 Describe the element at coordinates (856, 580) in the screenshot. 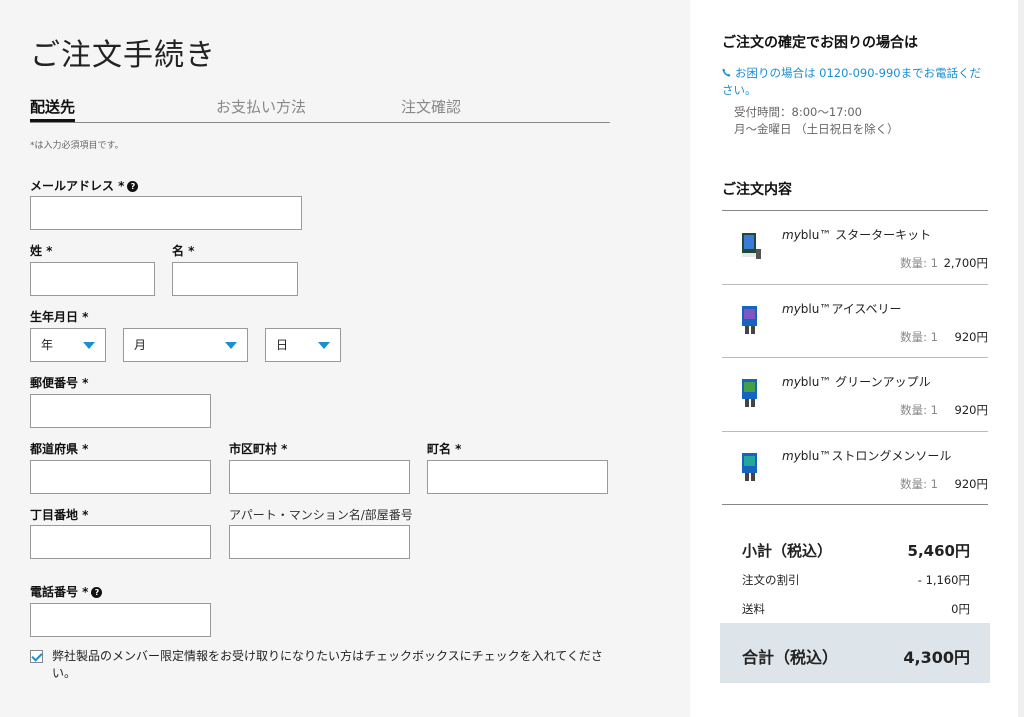

I see `discount-row: 注文の割引 - 1,160円` at that location.